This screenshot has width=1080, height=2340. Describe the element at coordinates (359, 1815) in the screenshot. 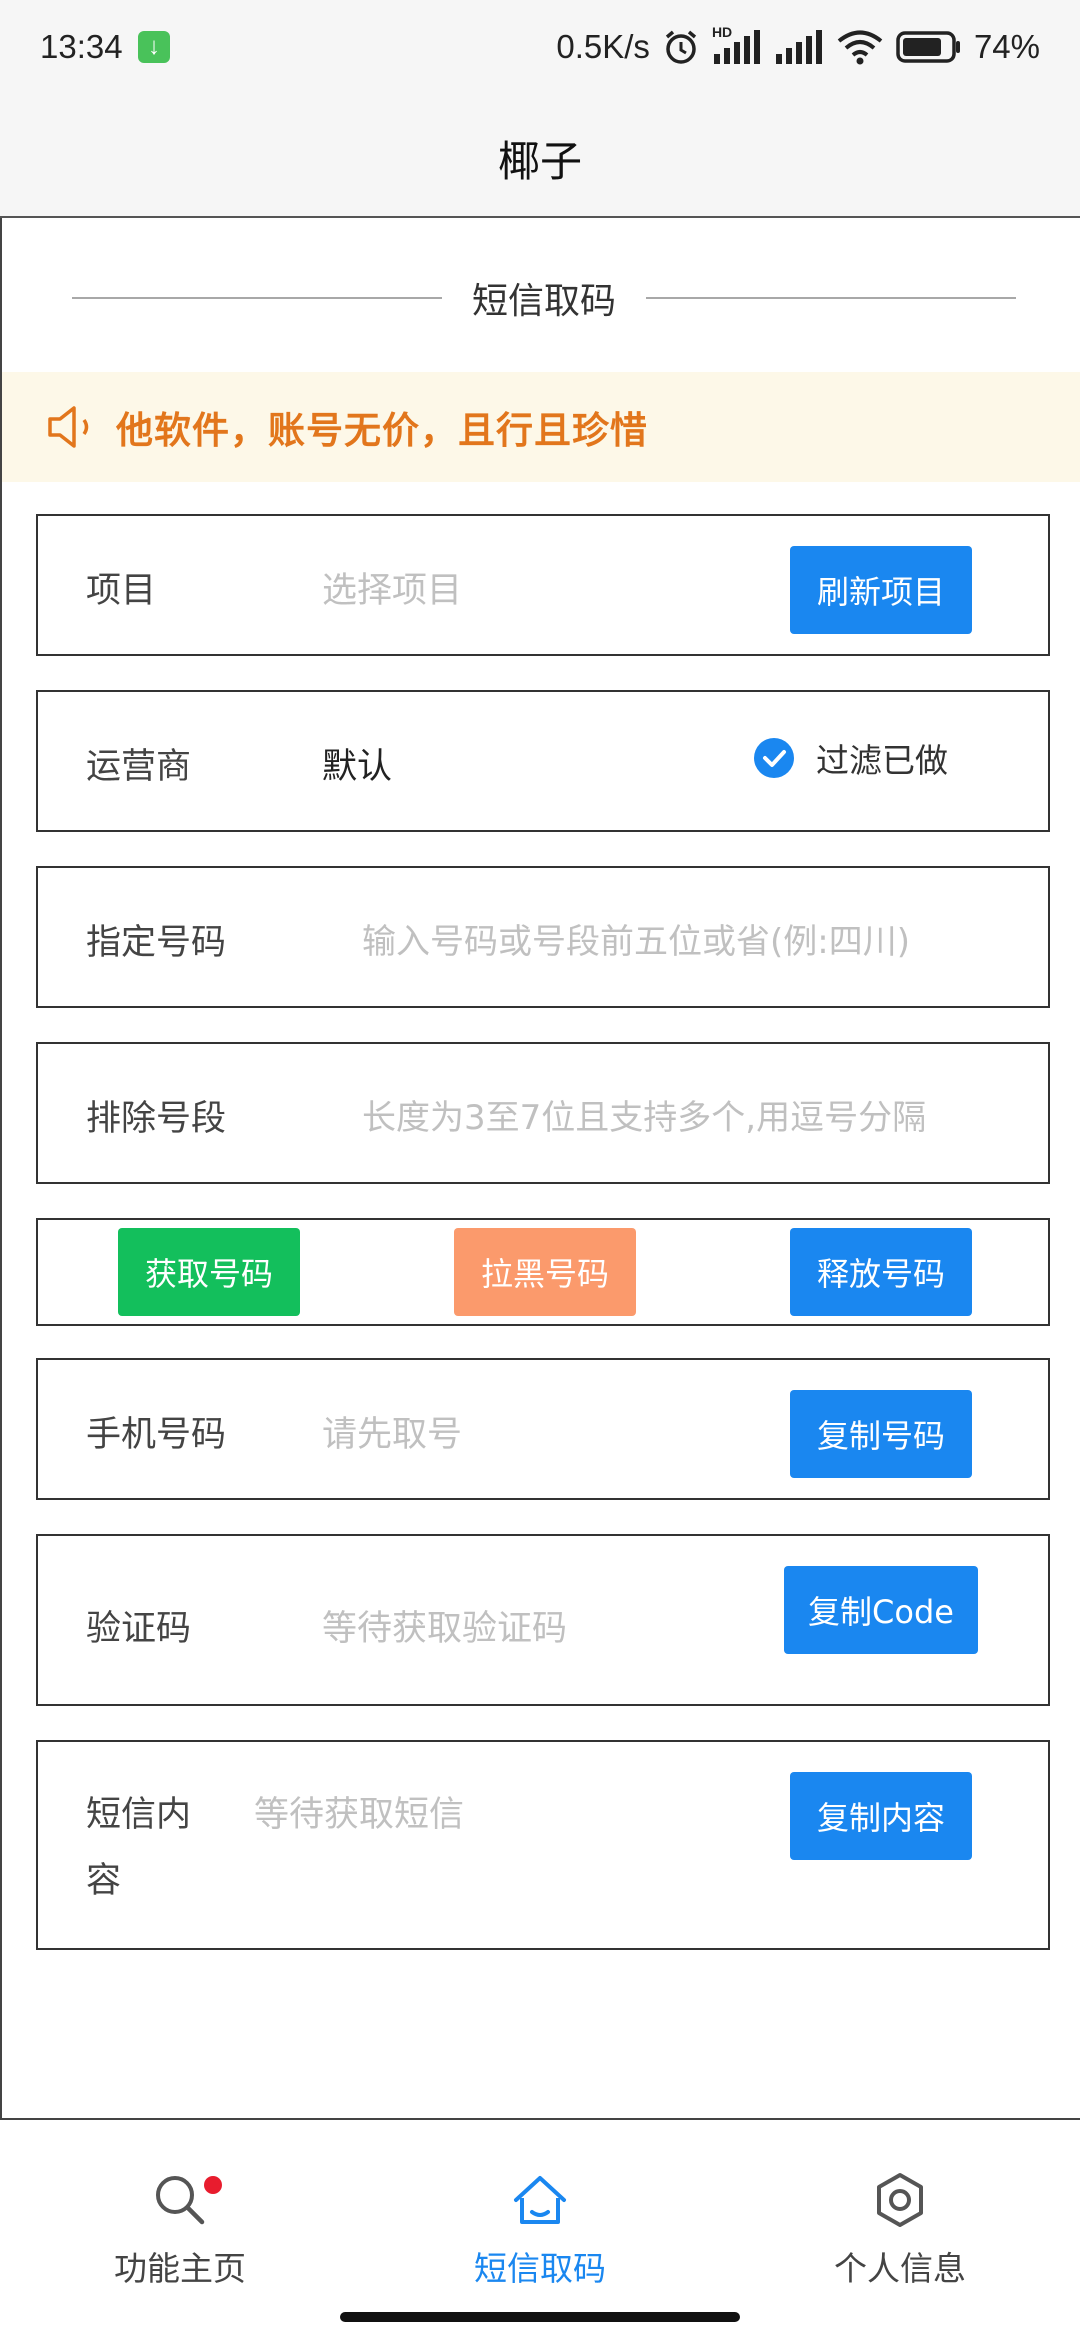

I see `sms-content-field: 等待获取短信` at that location.